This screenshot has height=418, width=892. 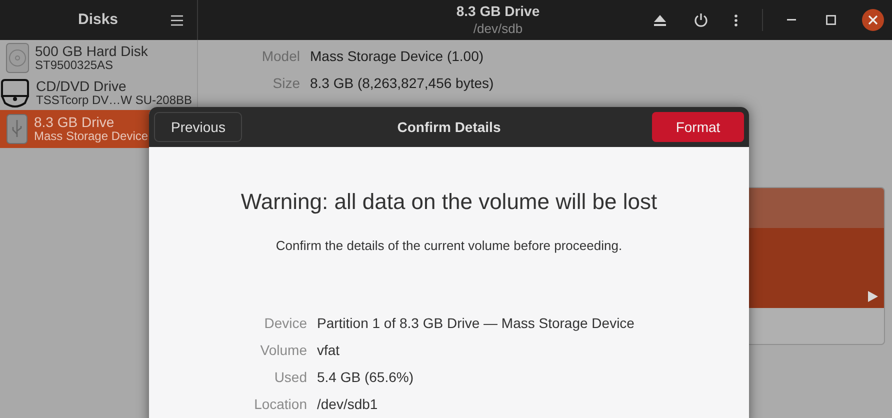 I want to click on field-label: Location, so click(x=280, y=404).